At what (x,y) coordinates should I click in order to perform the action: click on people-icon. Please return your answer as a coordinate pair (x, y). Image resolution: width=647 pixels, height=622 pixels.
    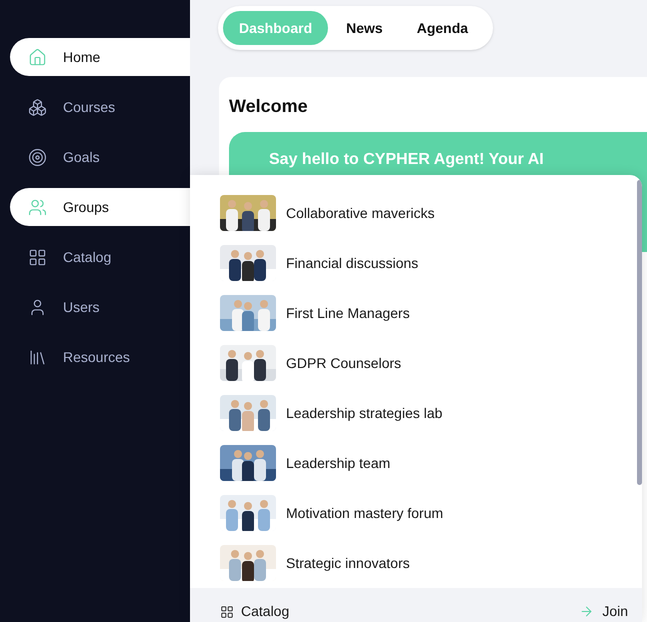
    Looking at the image, I should click on (37, 207).